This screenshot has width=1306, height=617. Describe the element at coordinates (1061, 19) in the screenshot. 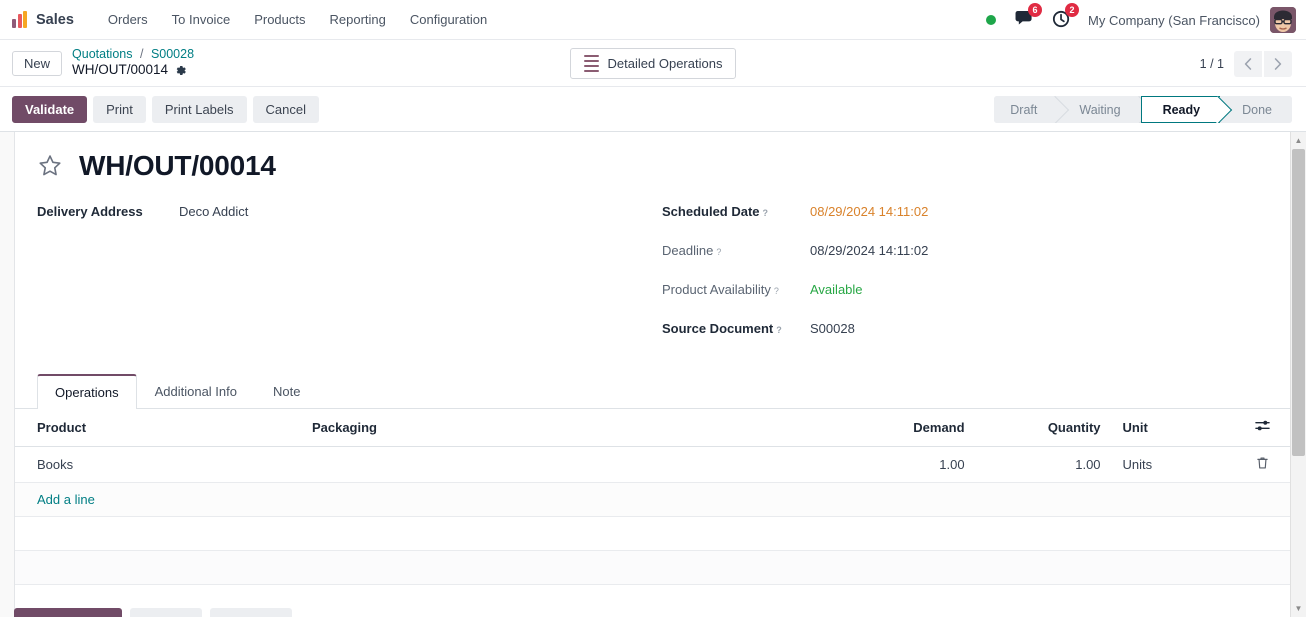

I see `activities-button: 2` at that location.